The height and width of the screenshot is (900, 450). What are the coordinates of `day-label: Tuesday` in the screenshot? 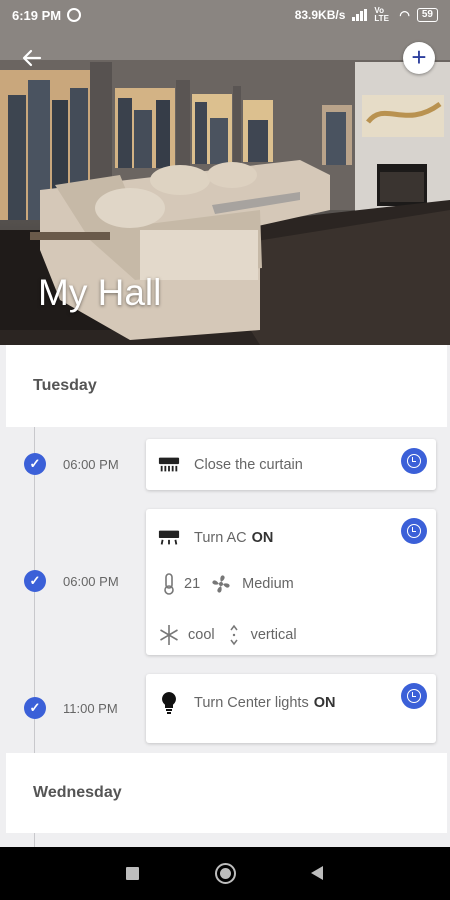 It's located at (65, 385).